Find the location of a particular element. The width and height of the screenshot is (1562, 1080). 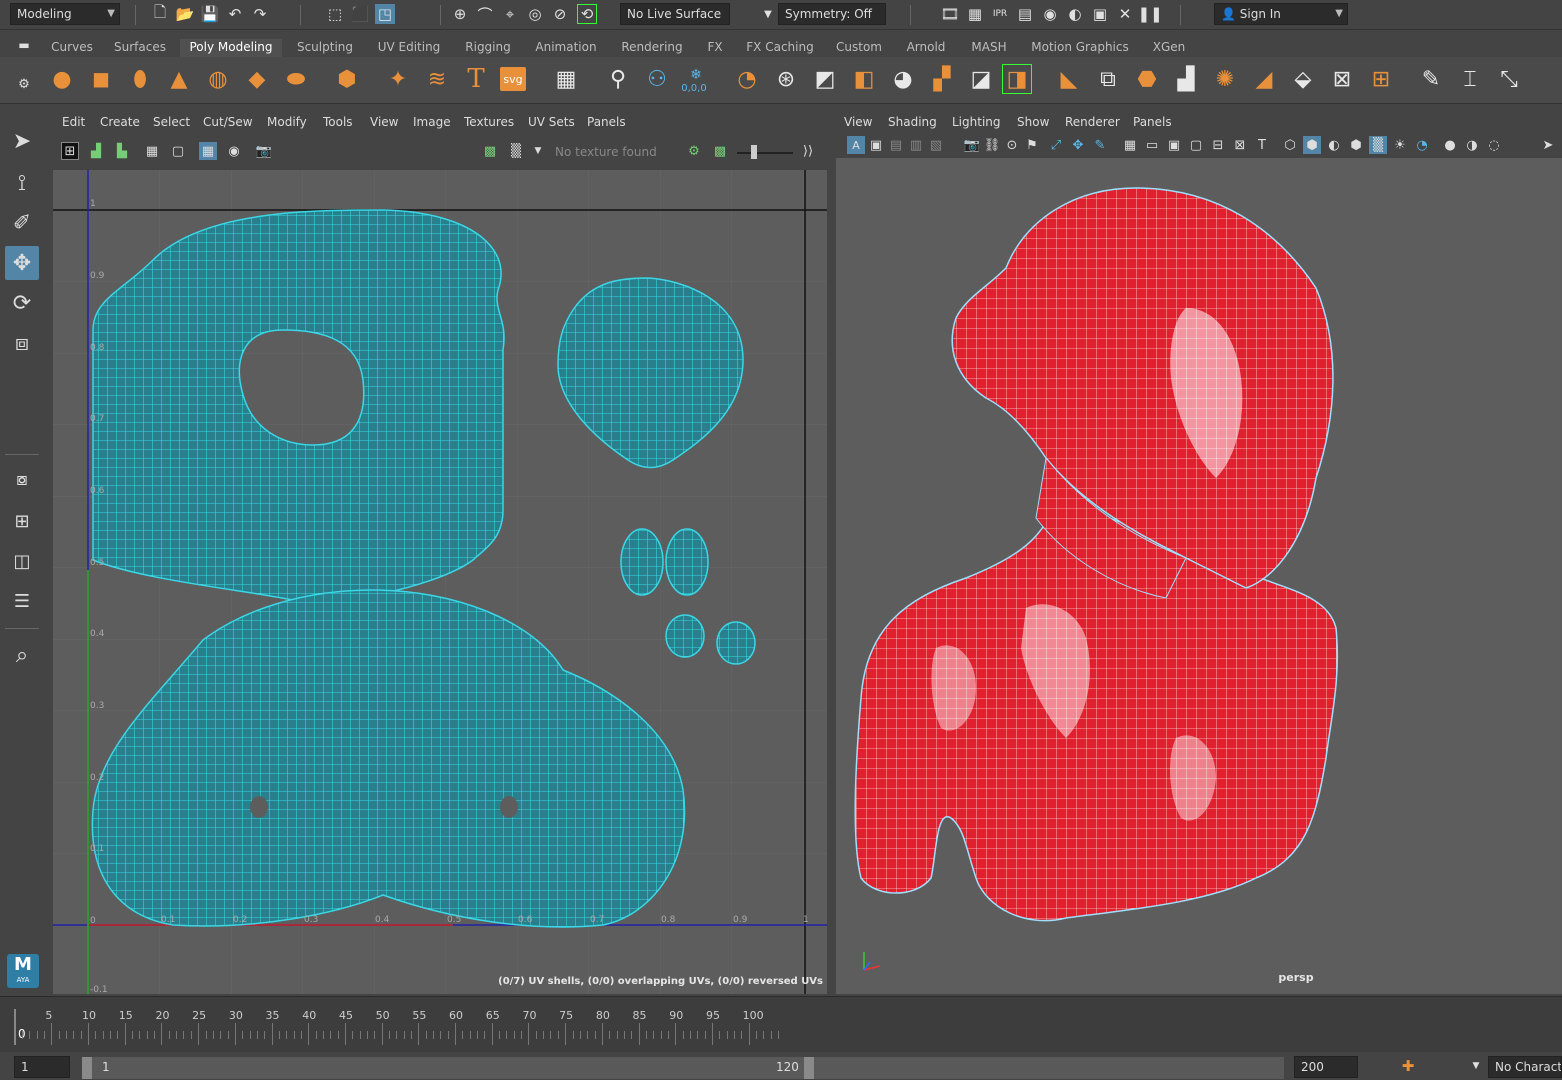

checker-map-icon: ▒ is located at coordinates (516, 151).